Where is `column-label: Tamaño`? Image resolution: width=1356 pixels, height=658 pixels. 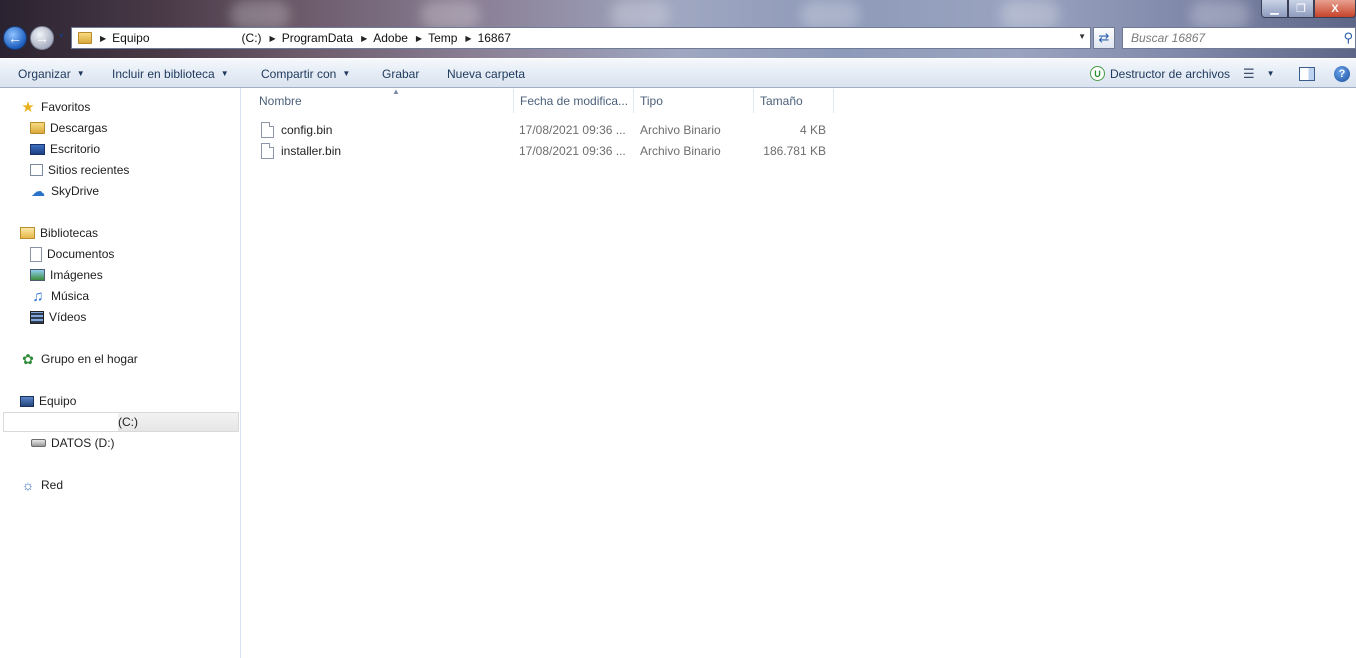
column-label: Tamaño is located at coordinates (781, 101).